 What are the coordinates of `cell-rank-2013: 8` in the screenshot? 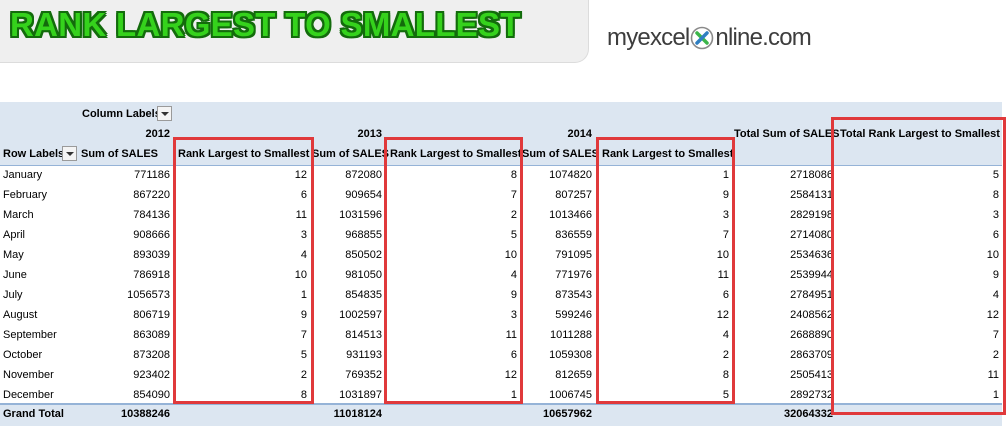 It's located at (513, 175).